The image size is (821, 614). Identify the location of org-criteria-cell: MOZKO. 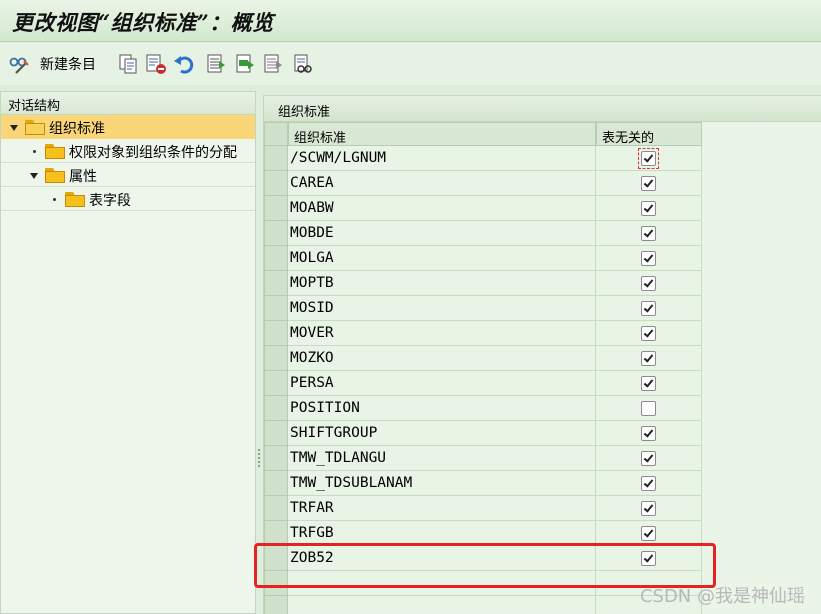
(442, 358).